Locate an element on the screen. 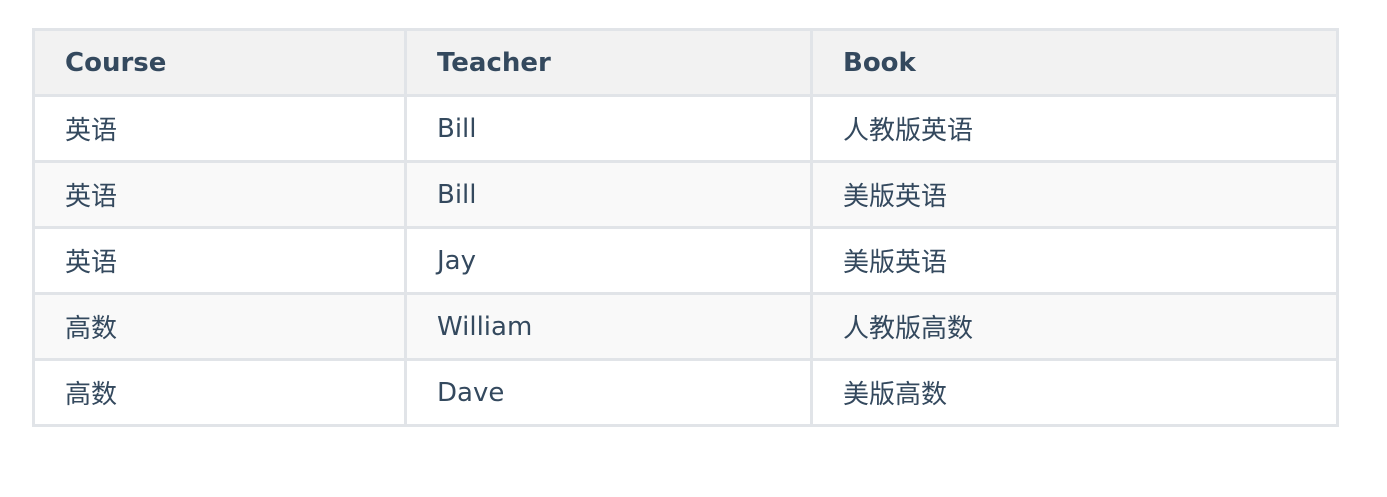 This screenshot has height=497, width=1387. table-row: 高数 Dave 美版高数 is located at coordinates (685, 392).